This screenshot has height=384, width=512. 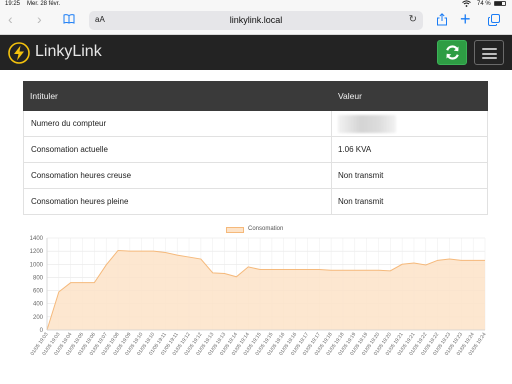 I want to click on y-tick-label: 200, so click(x=38, y=318).